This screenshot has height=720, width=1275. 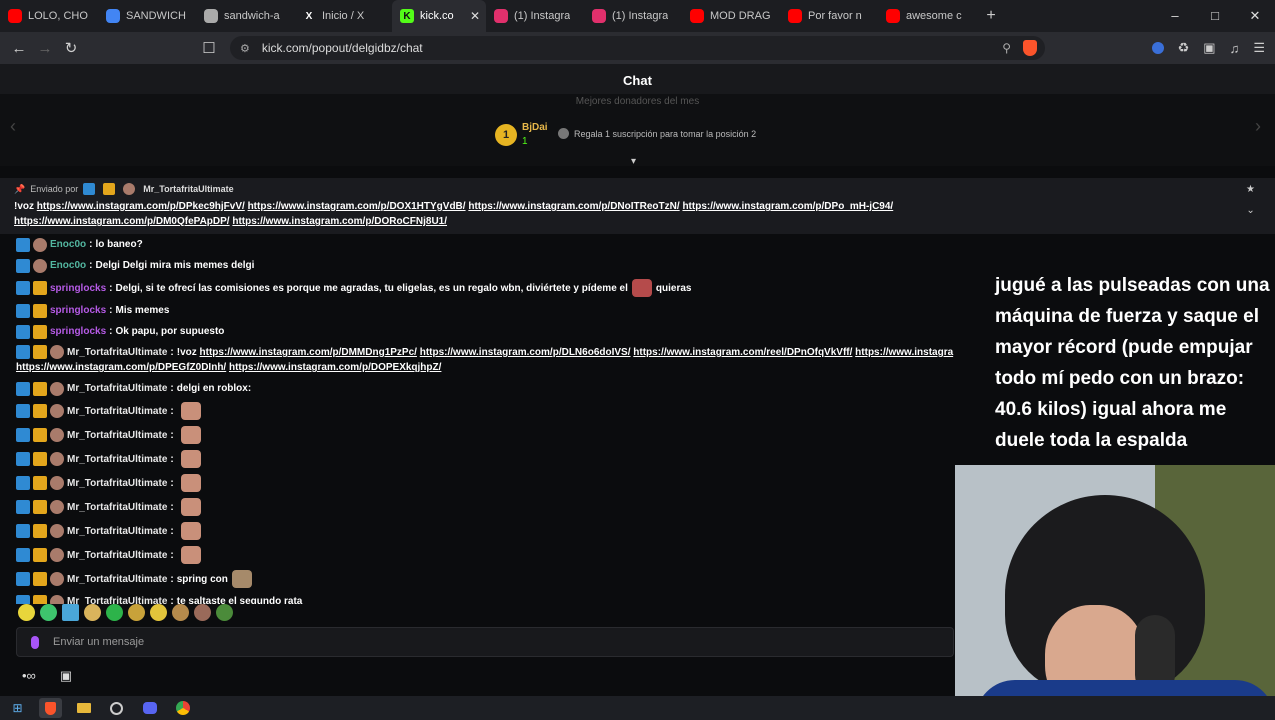 I want to click on zoom-icon: ⚲, so click(x=1006, y=48).